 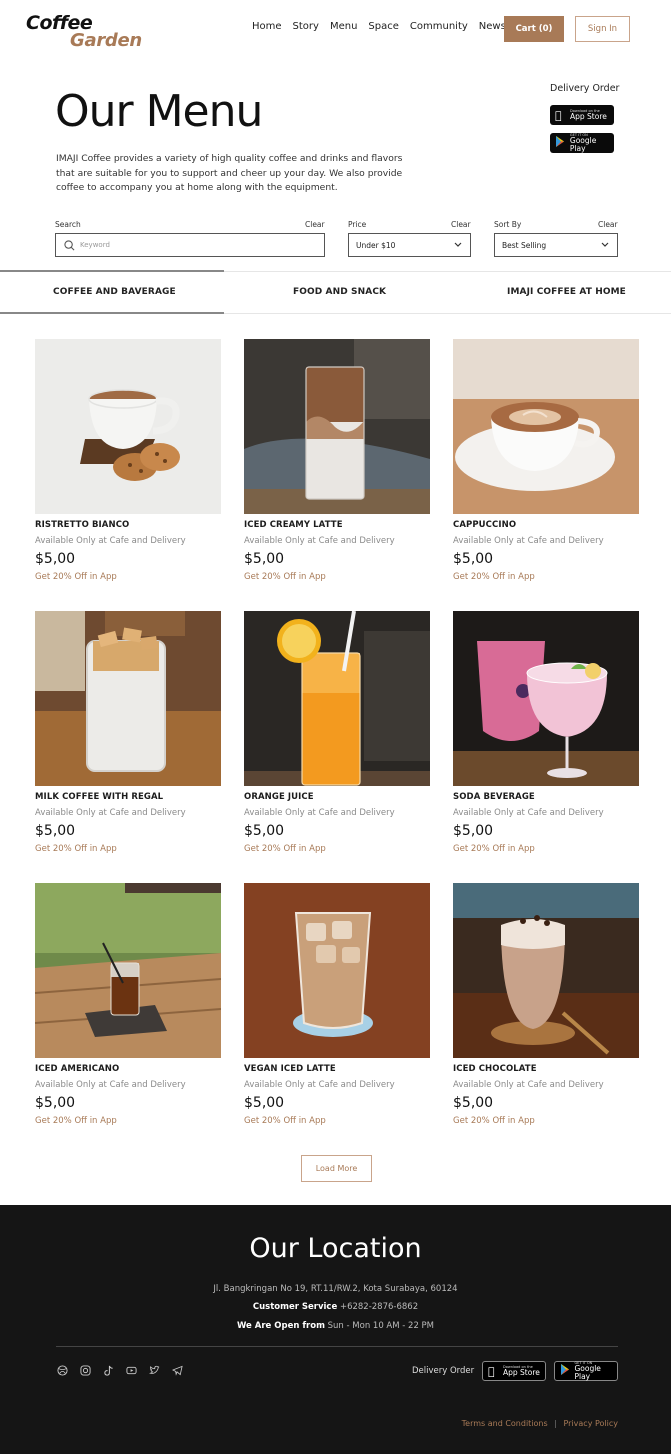 What do you see at coordinates (131, 1370) in the screenshot?
I see `youtube-icon` at bounding box center [131, 1370].